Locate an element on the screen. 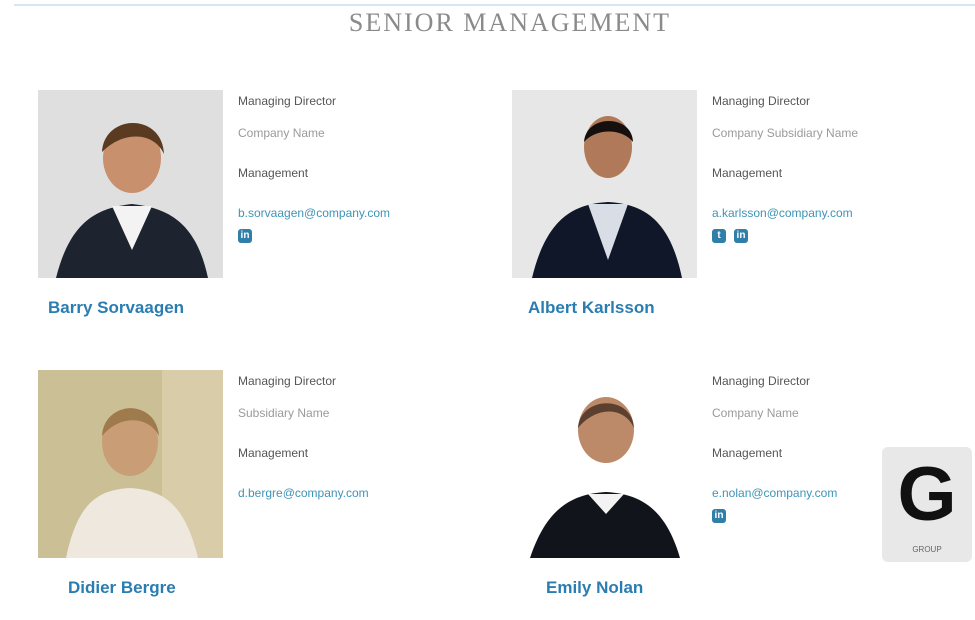 The height and width of the screenshot is (620, 975). person-email-link: d.bergre@company.com is located at coordinates (355, 493).